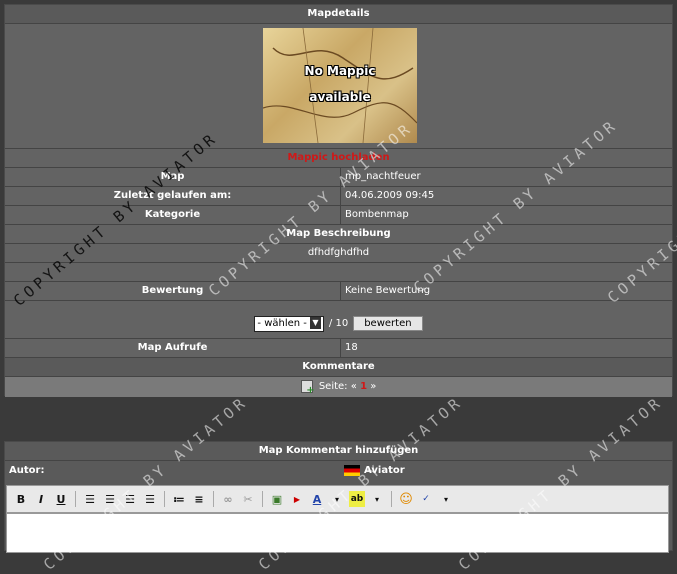 This screenshot has height=574, width=677. Describe the element at coordinates (337, 533) in the screenshot. I see `comment-editor` at that location.